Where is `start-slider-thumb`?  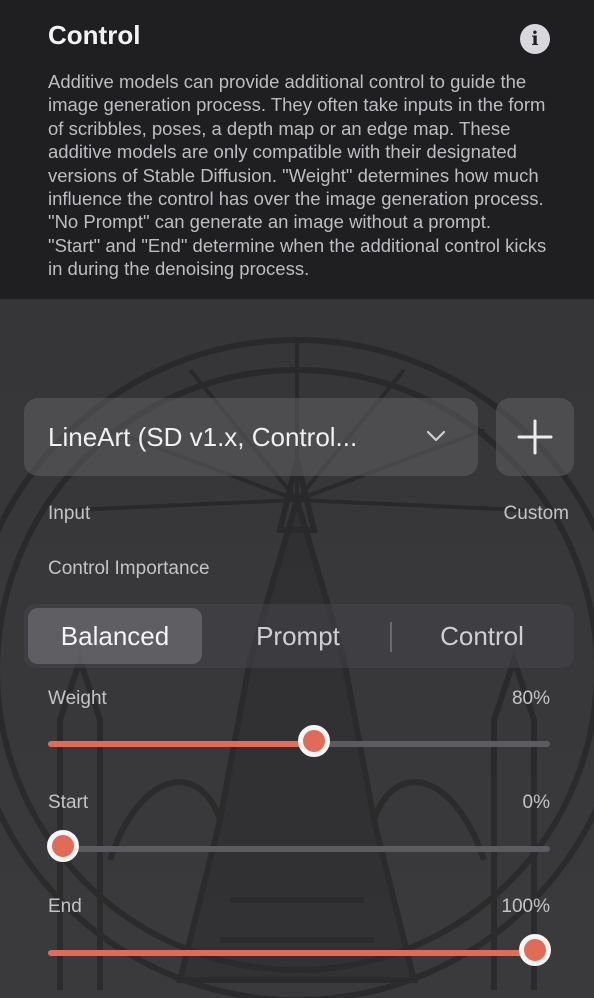
start-slider-thumb is located at coordinates (63, 846).